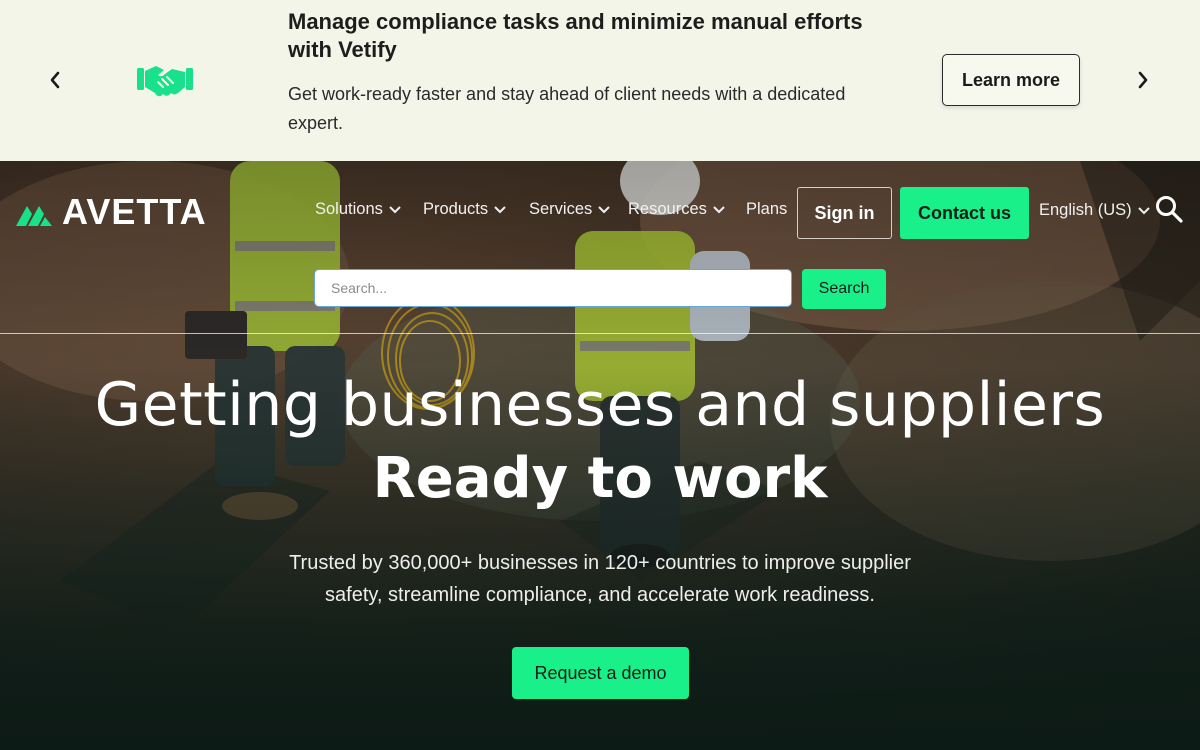  I want to click on avetta-logo: AVETTA, so click(111, 211).